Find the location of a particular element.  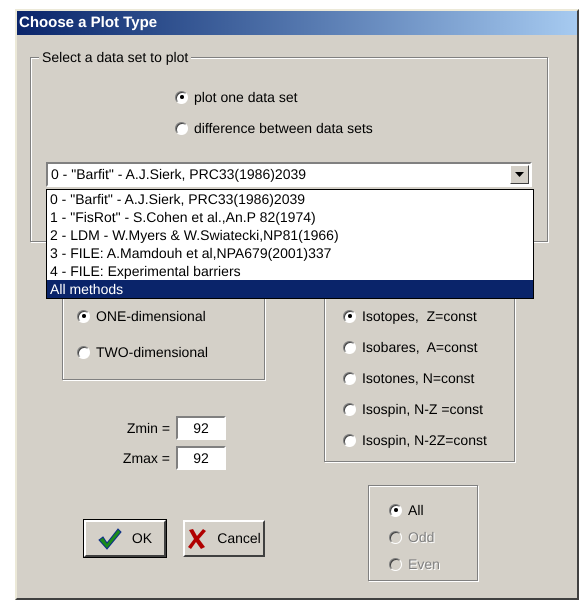

radio-label: Odd is located at coordinates (421, 537).